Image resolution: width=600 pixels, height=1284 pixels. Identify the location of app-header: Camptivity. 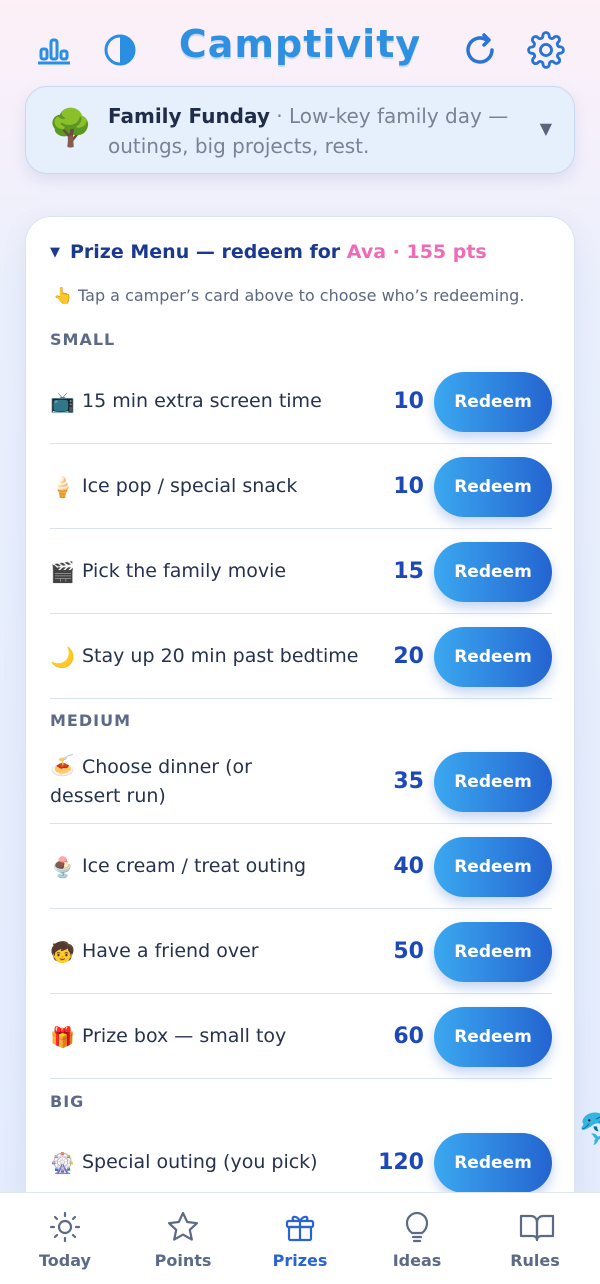
(300, 48).